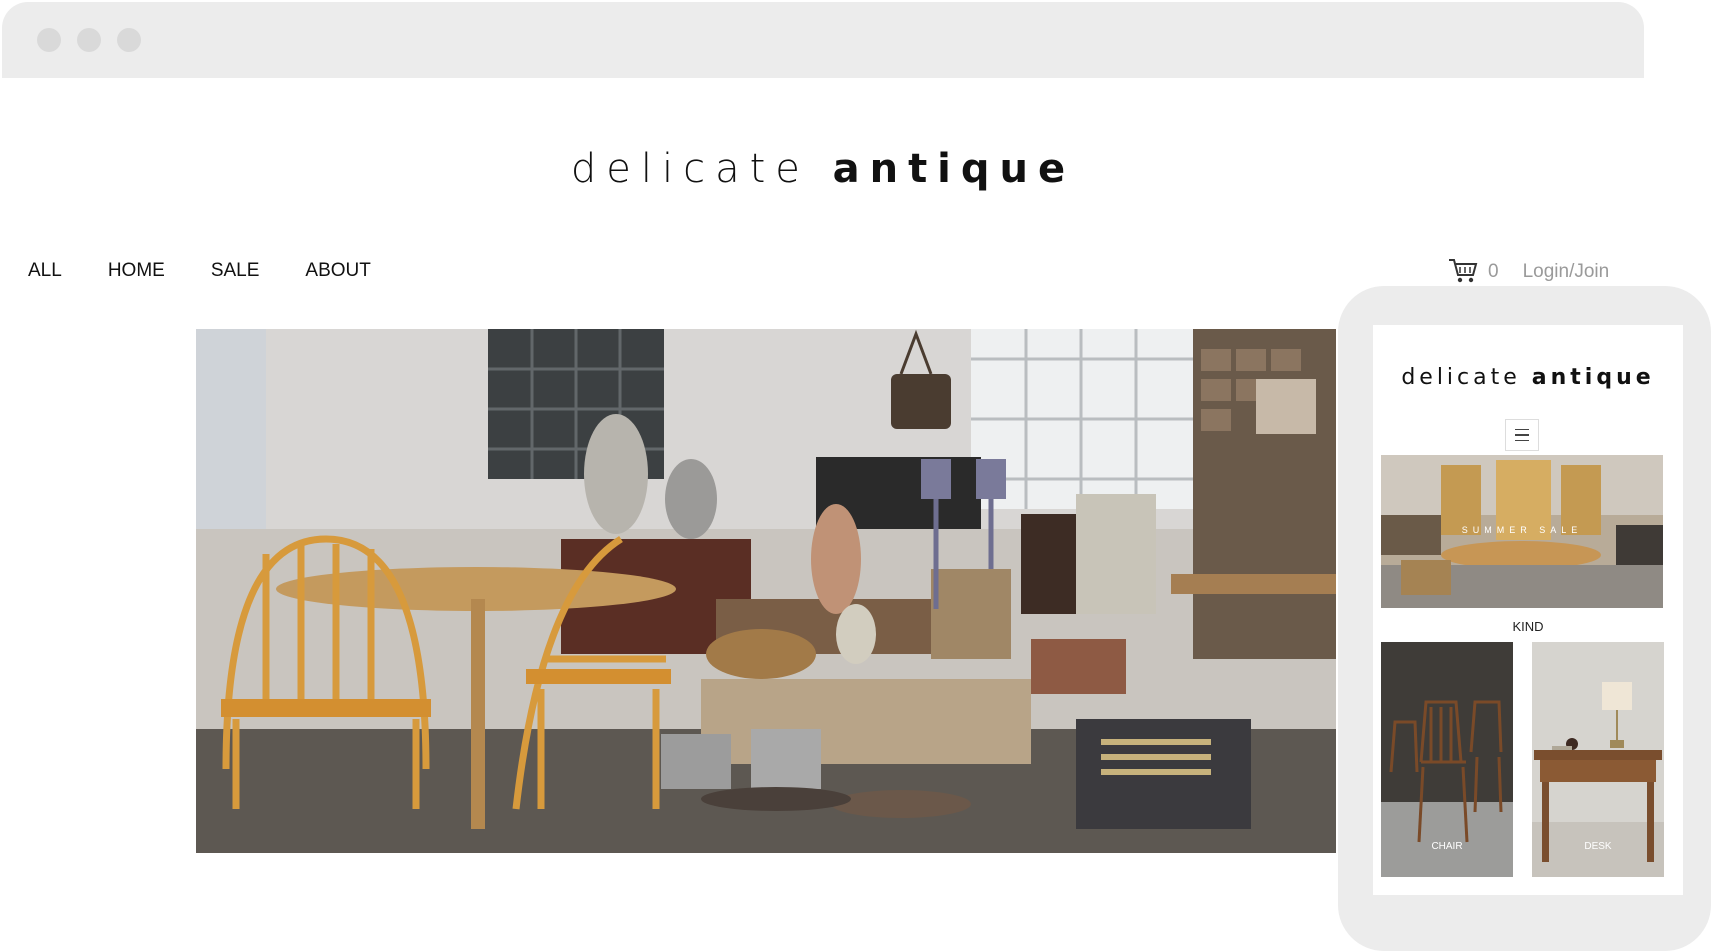  What do you see at coordinates (1463, 271) in the screenshot?
I see `cart-icon` at bounding box center [1463, 271].